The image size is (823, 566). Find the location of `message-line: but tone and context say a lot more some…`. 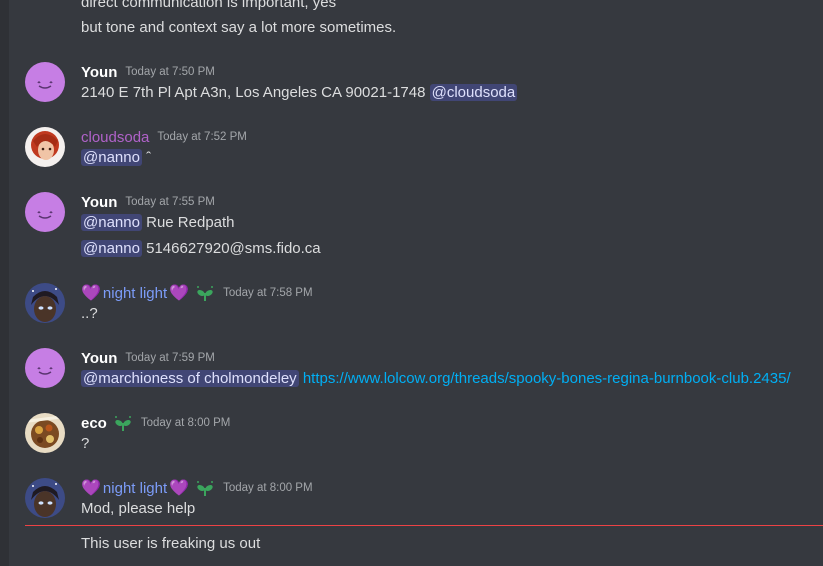

message-line: but tone and context say a lot more some… is located at coordinates (239, 27).